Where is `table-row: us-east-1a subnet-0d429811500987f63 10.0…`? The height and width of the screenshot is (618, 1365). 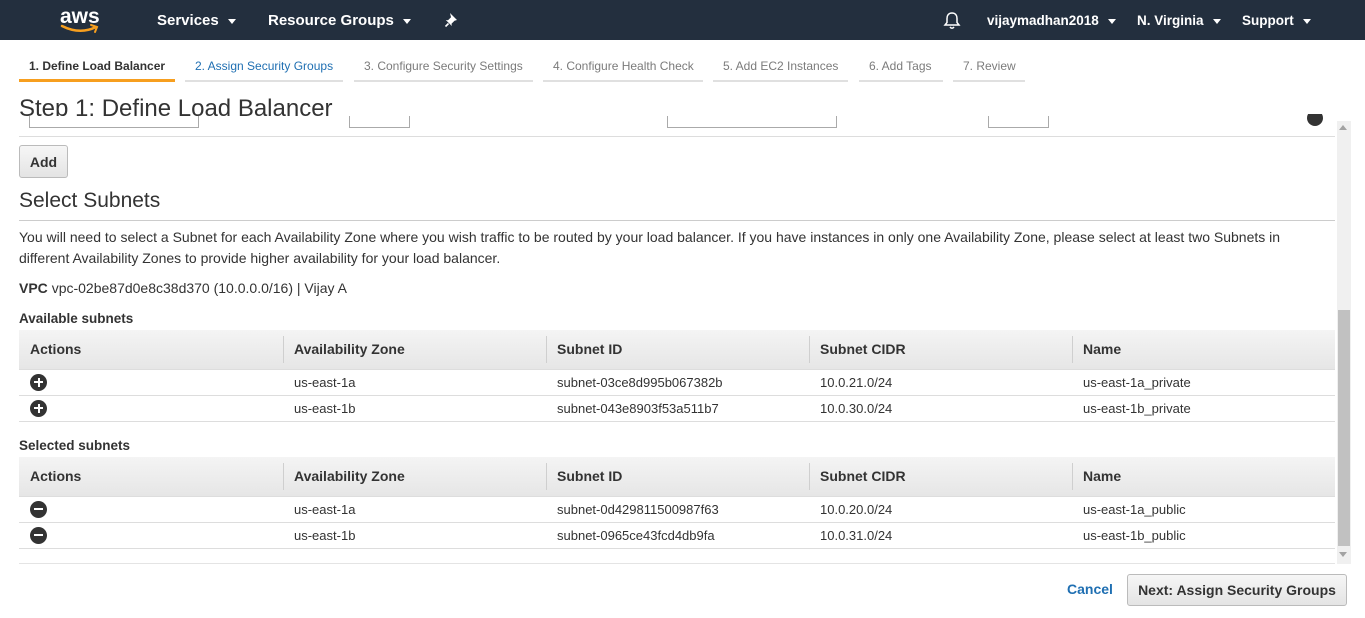
table-row: us-east-1a subnet-0d429811500987f63 10.0… is located at coordinates (677, 509).